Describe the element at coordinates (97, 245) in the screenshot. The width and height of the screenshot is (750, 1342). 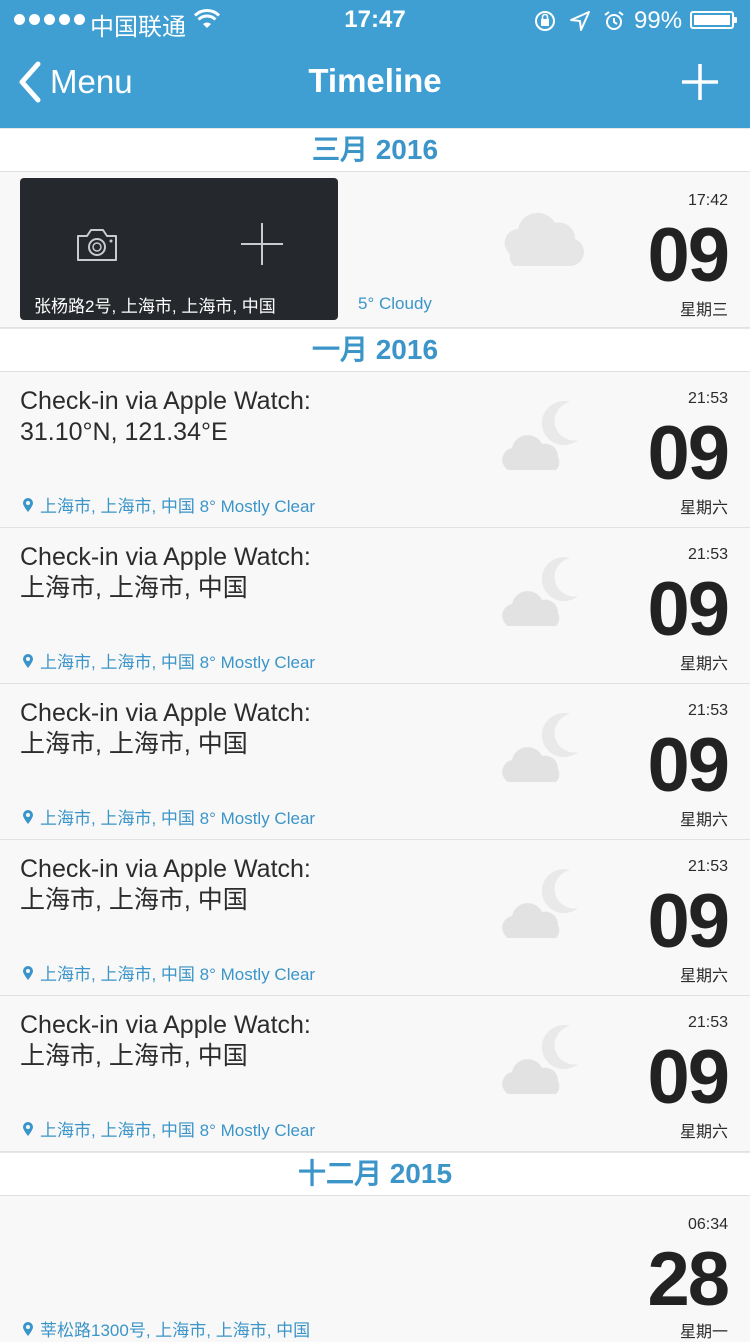
I see `camera-icon` at that location.